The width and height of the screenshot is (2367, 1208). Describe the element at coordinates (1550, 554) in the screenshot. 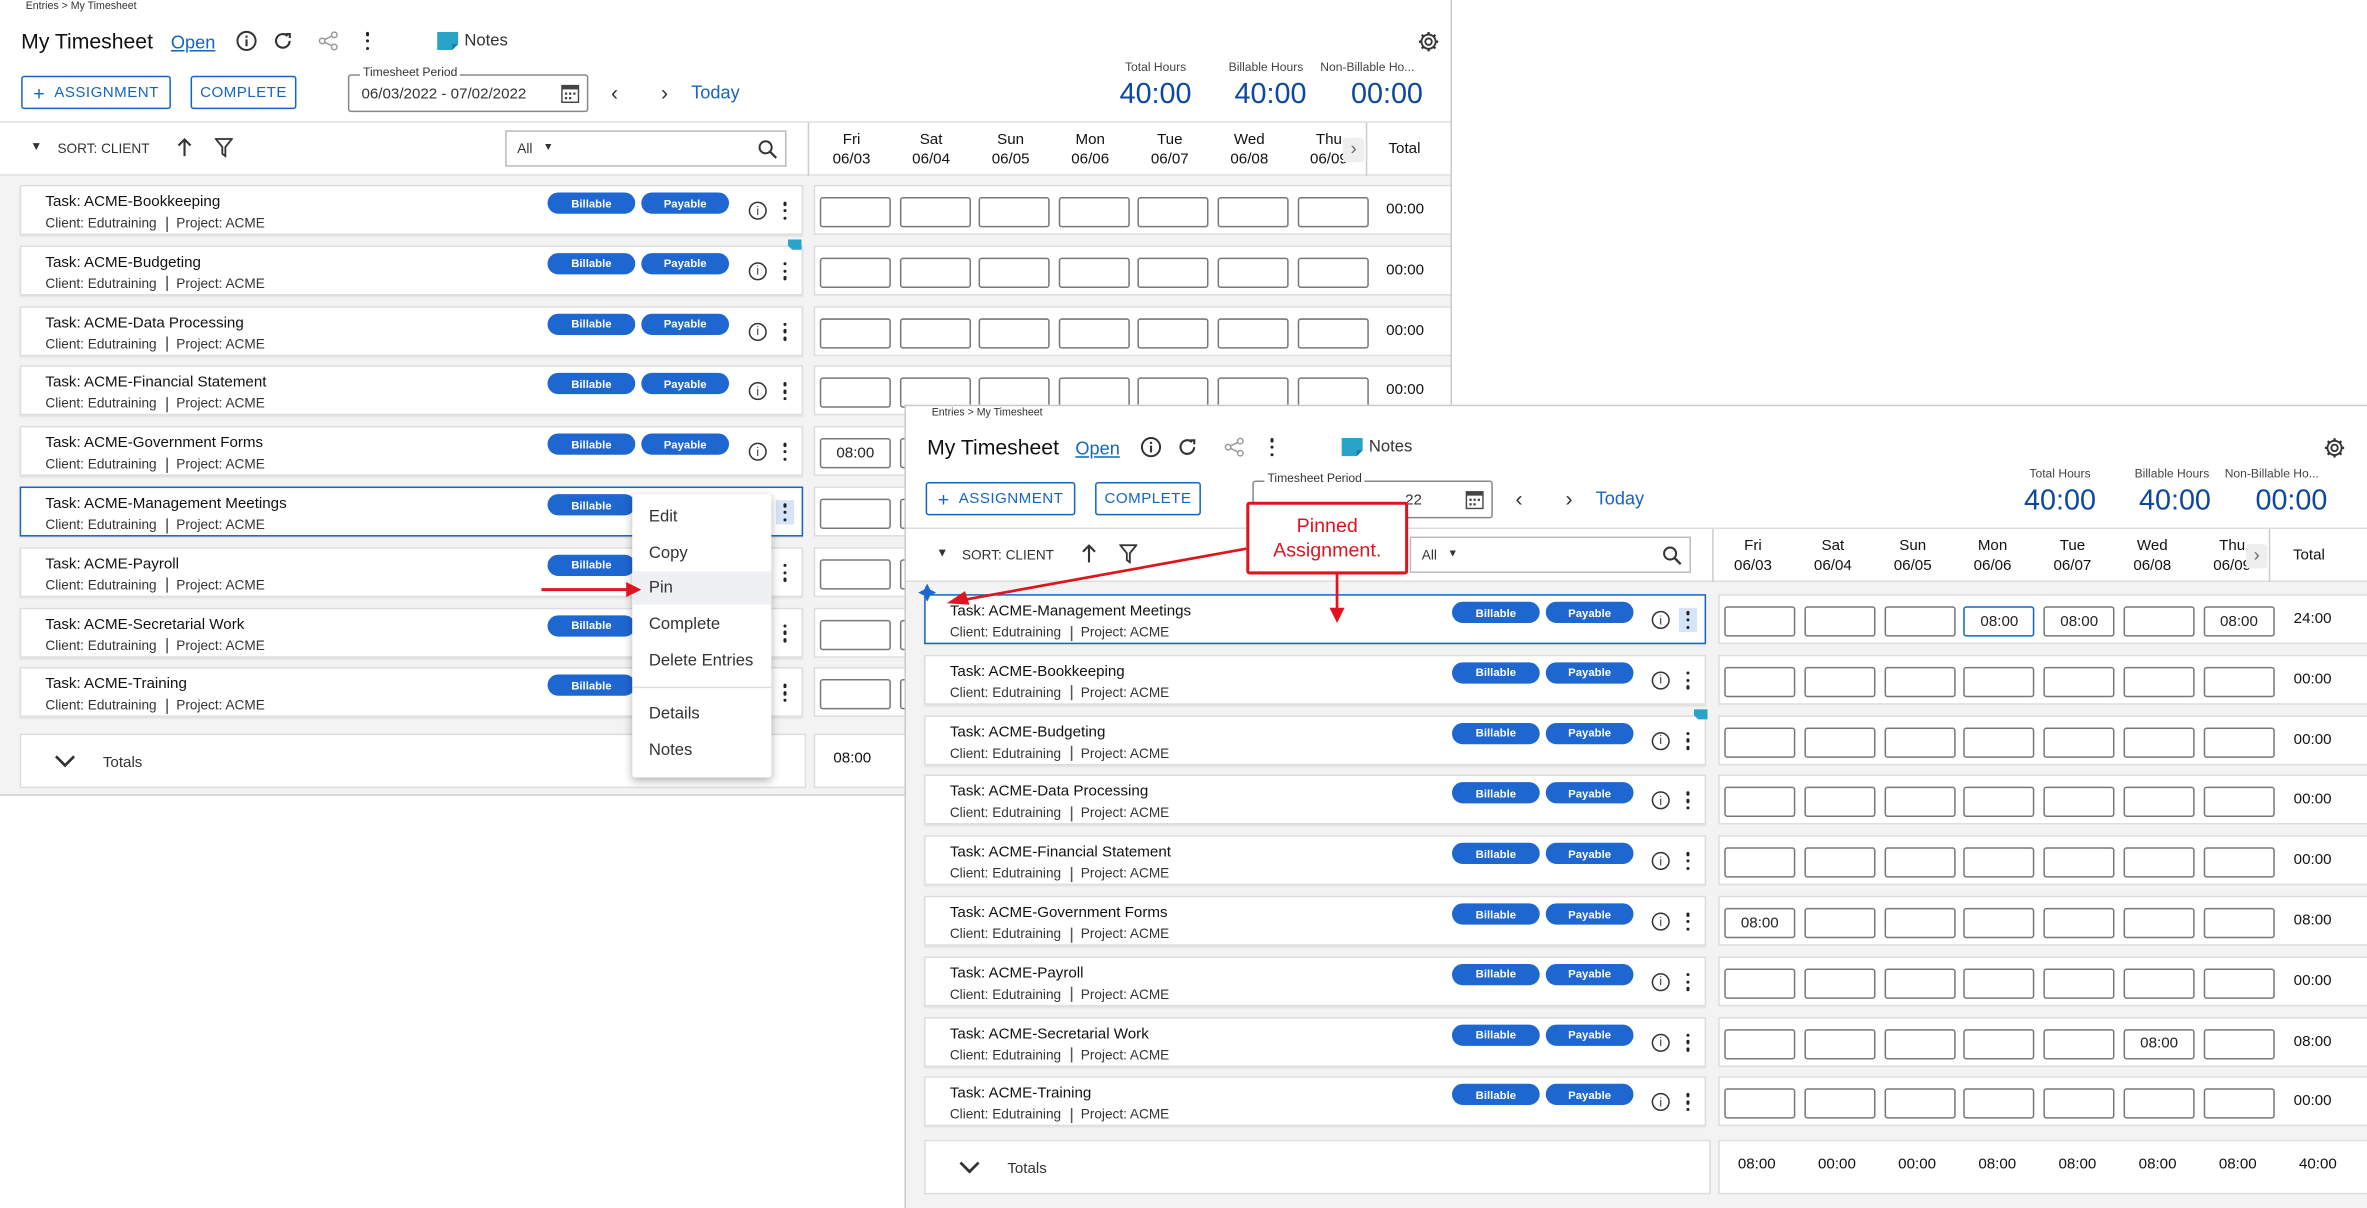

I see `filter-dropdown: All ▼` at that location.